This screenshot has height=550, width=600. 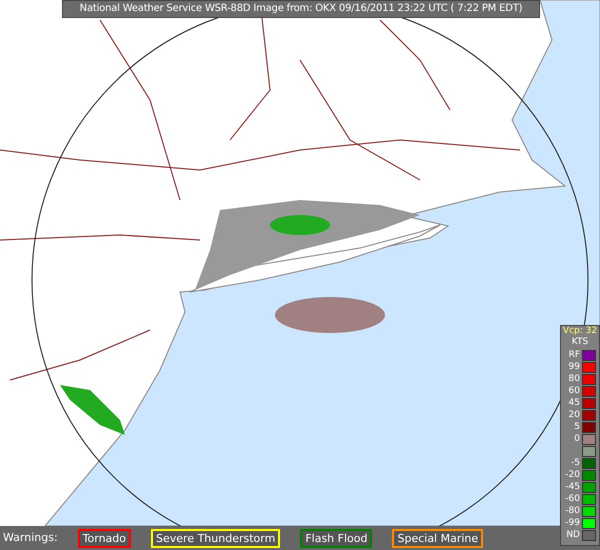 I want to click on warning-type-label: Tornado, so click(x=105, y=538).